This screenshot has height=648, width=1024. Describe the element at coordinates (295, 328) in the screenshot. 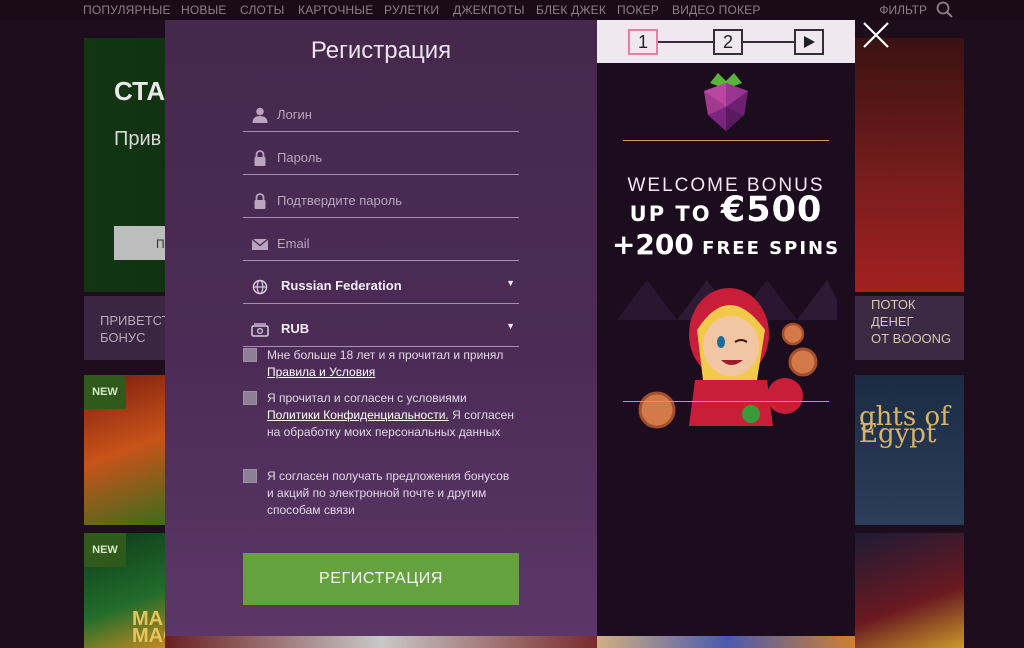

I see `currency-value: RUB` at that location.